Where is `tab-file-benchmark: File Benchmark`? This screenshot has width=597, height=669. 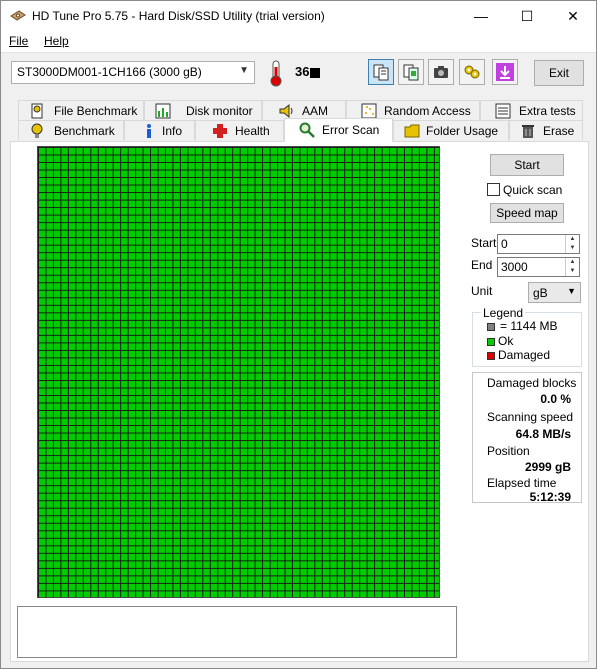 tab-file-benchmark: File Benchmark is located at coordinates (81, 110).